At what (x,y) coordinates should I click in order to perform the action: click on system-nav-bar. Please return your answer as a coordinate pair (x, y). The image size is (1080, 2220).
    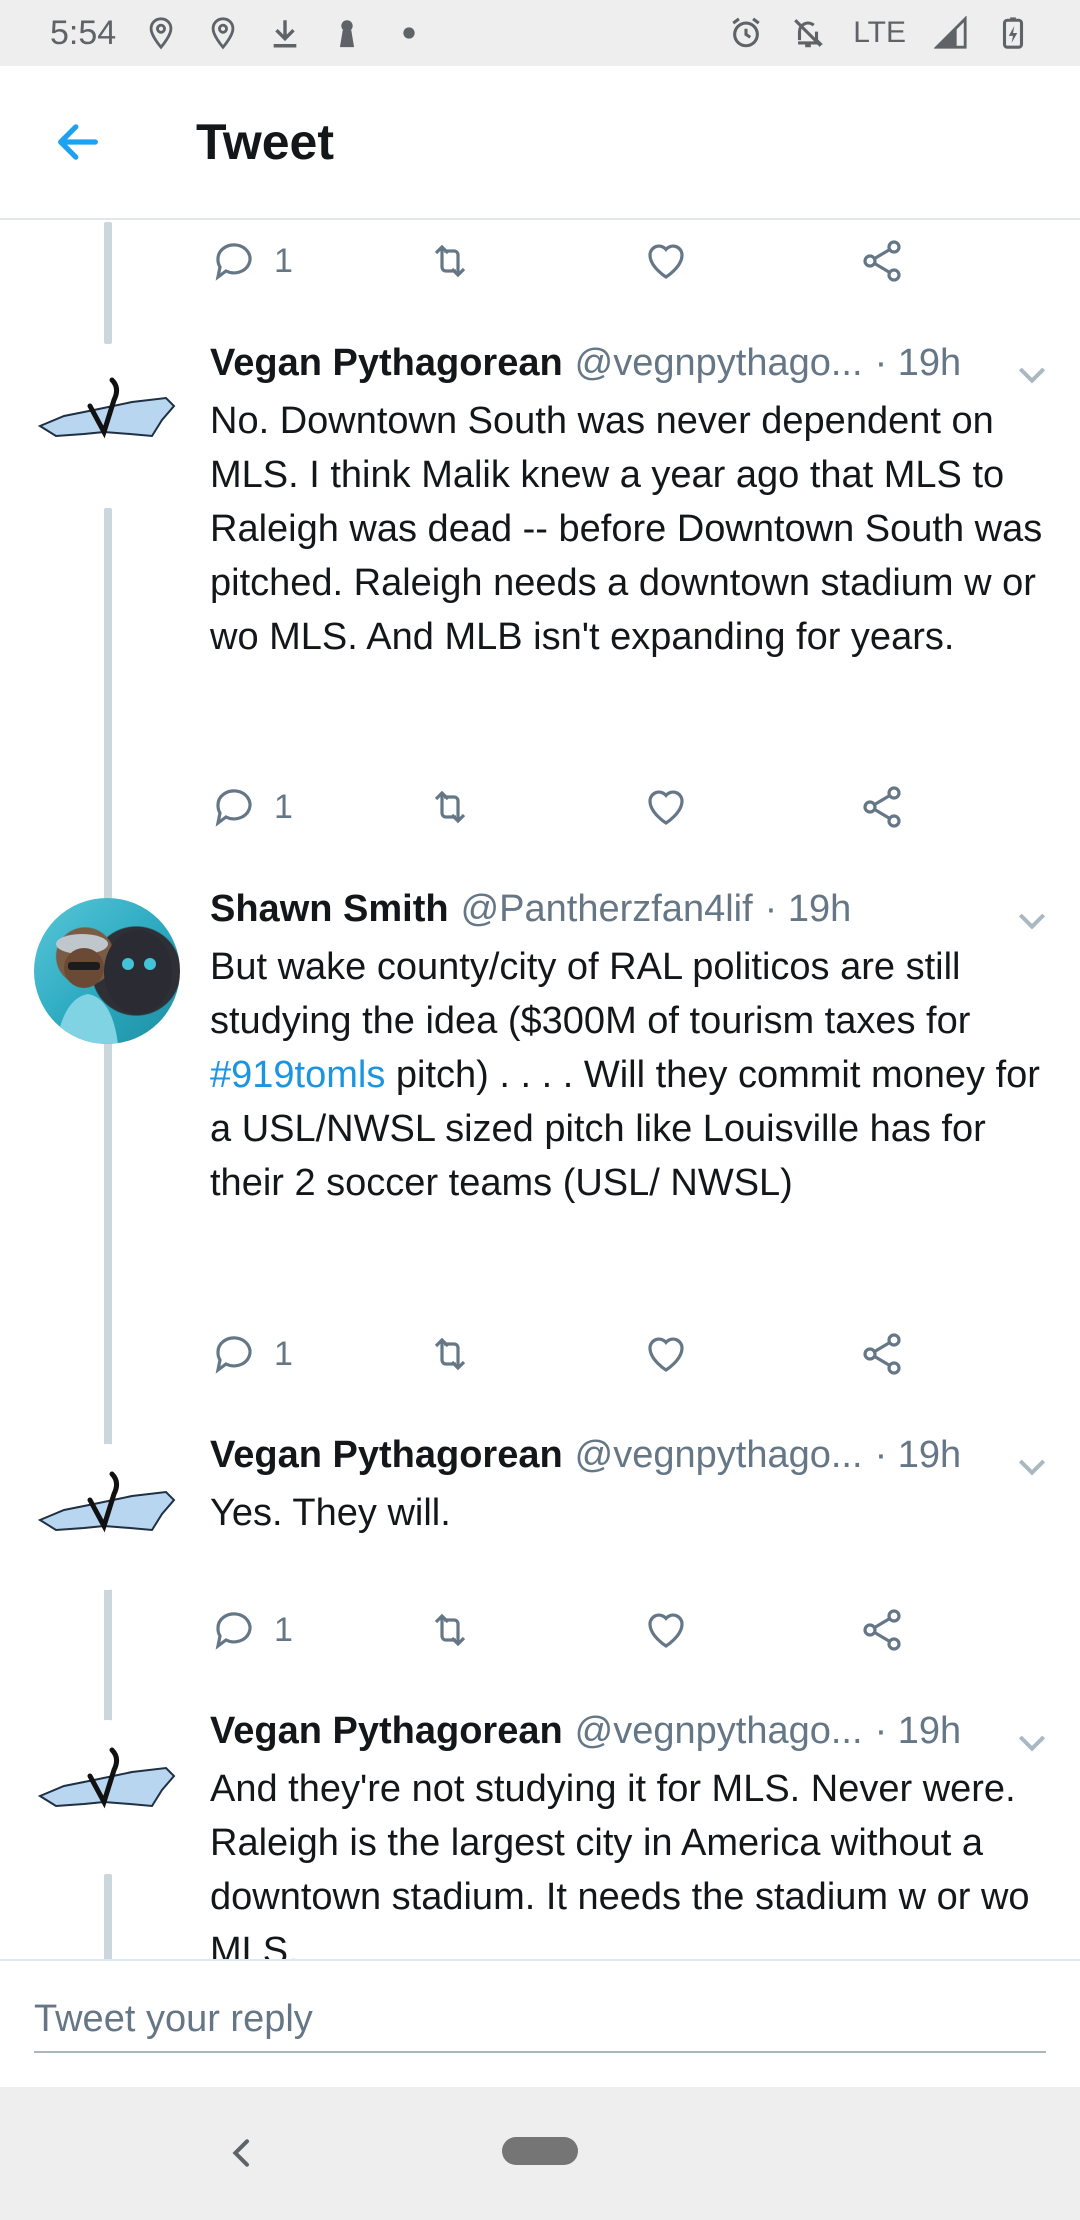
    Looking at the image, I should click on (540, 2153).